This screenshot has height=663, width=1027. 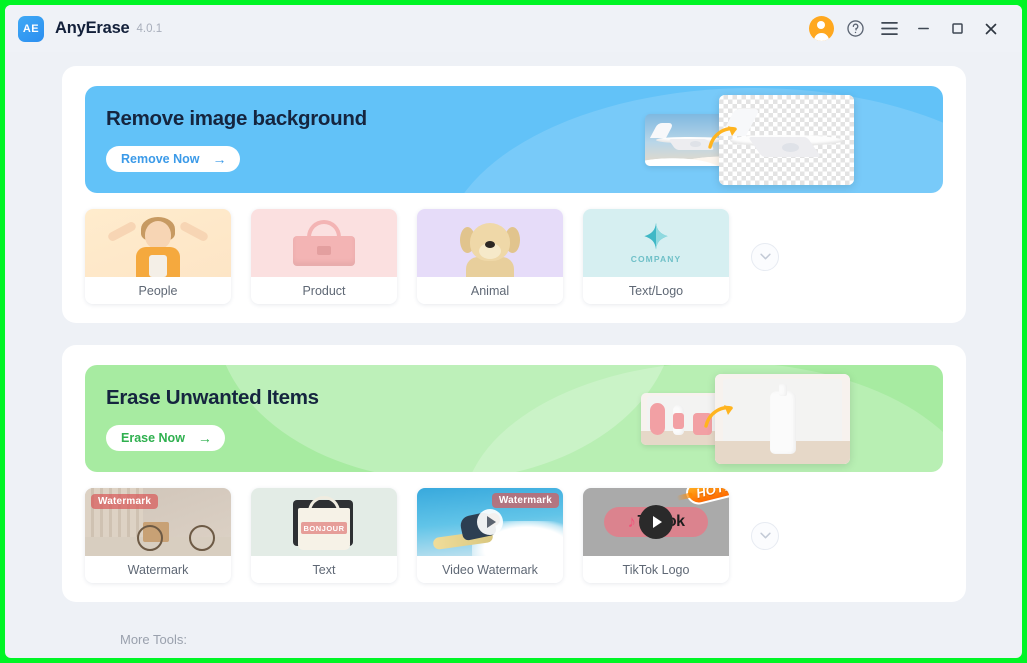 What do you see at coordinates (226, 139) in the screenshot?
I see `banner-text-block: Remove image background Remove Now →` at bounding box center [226, 139].